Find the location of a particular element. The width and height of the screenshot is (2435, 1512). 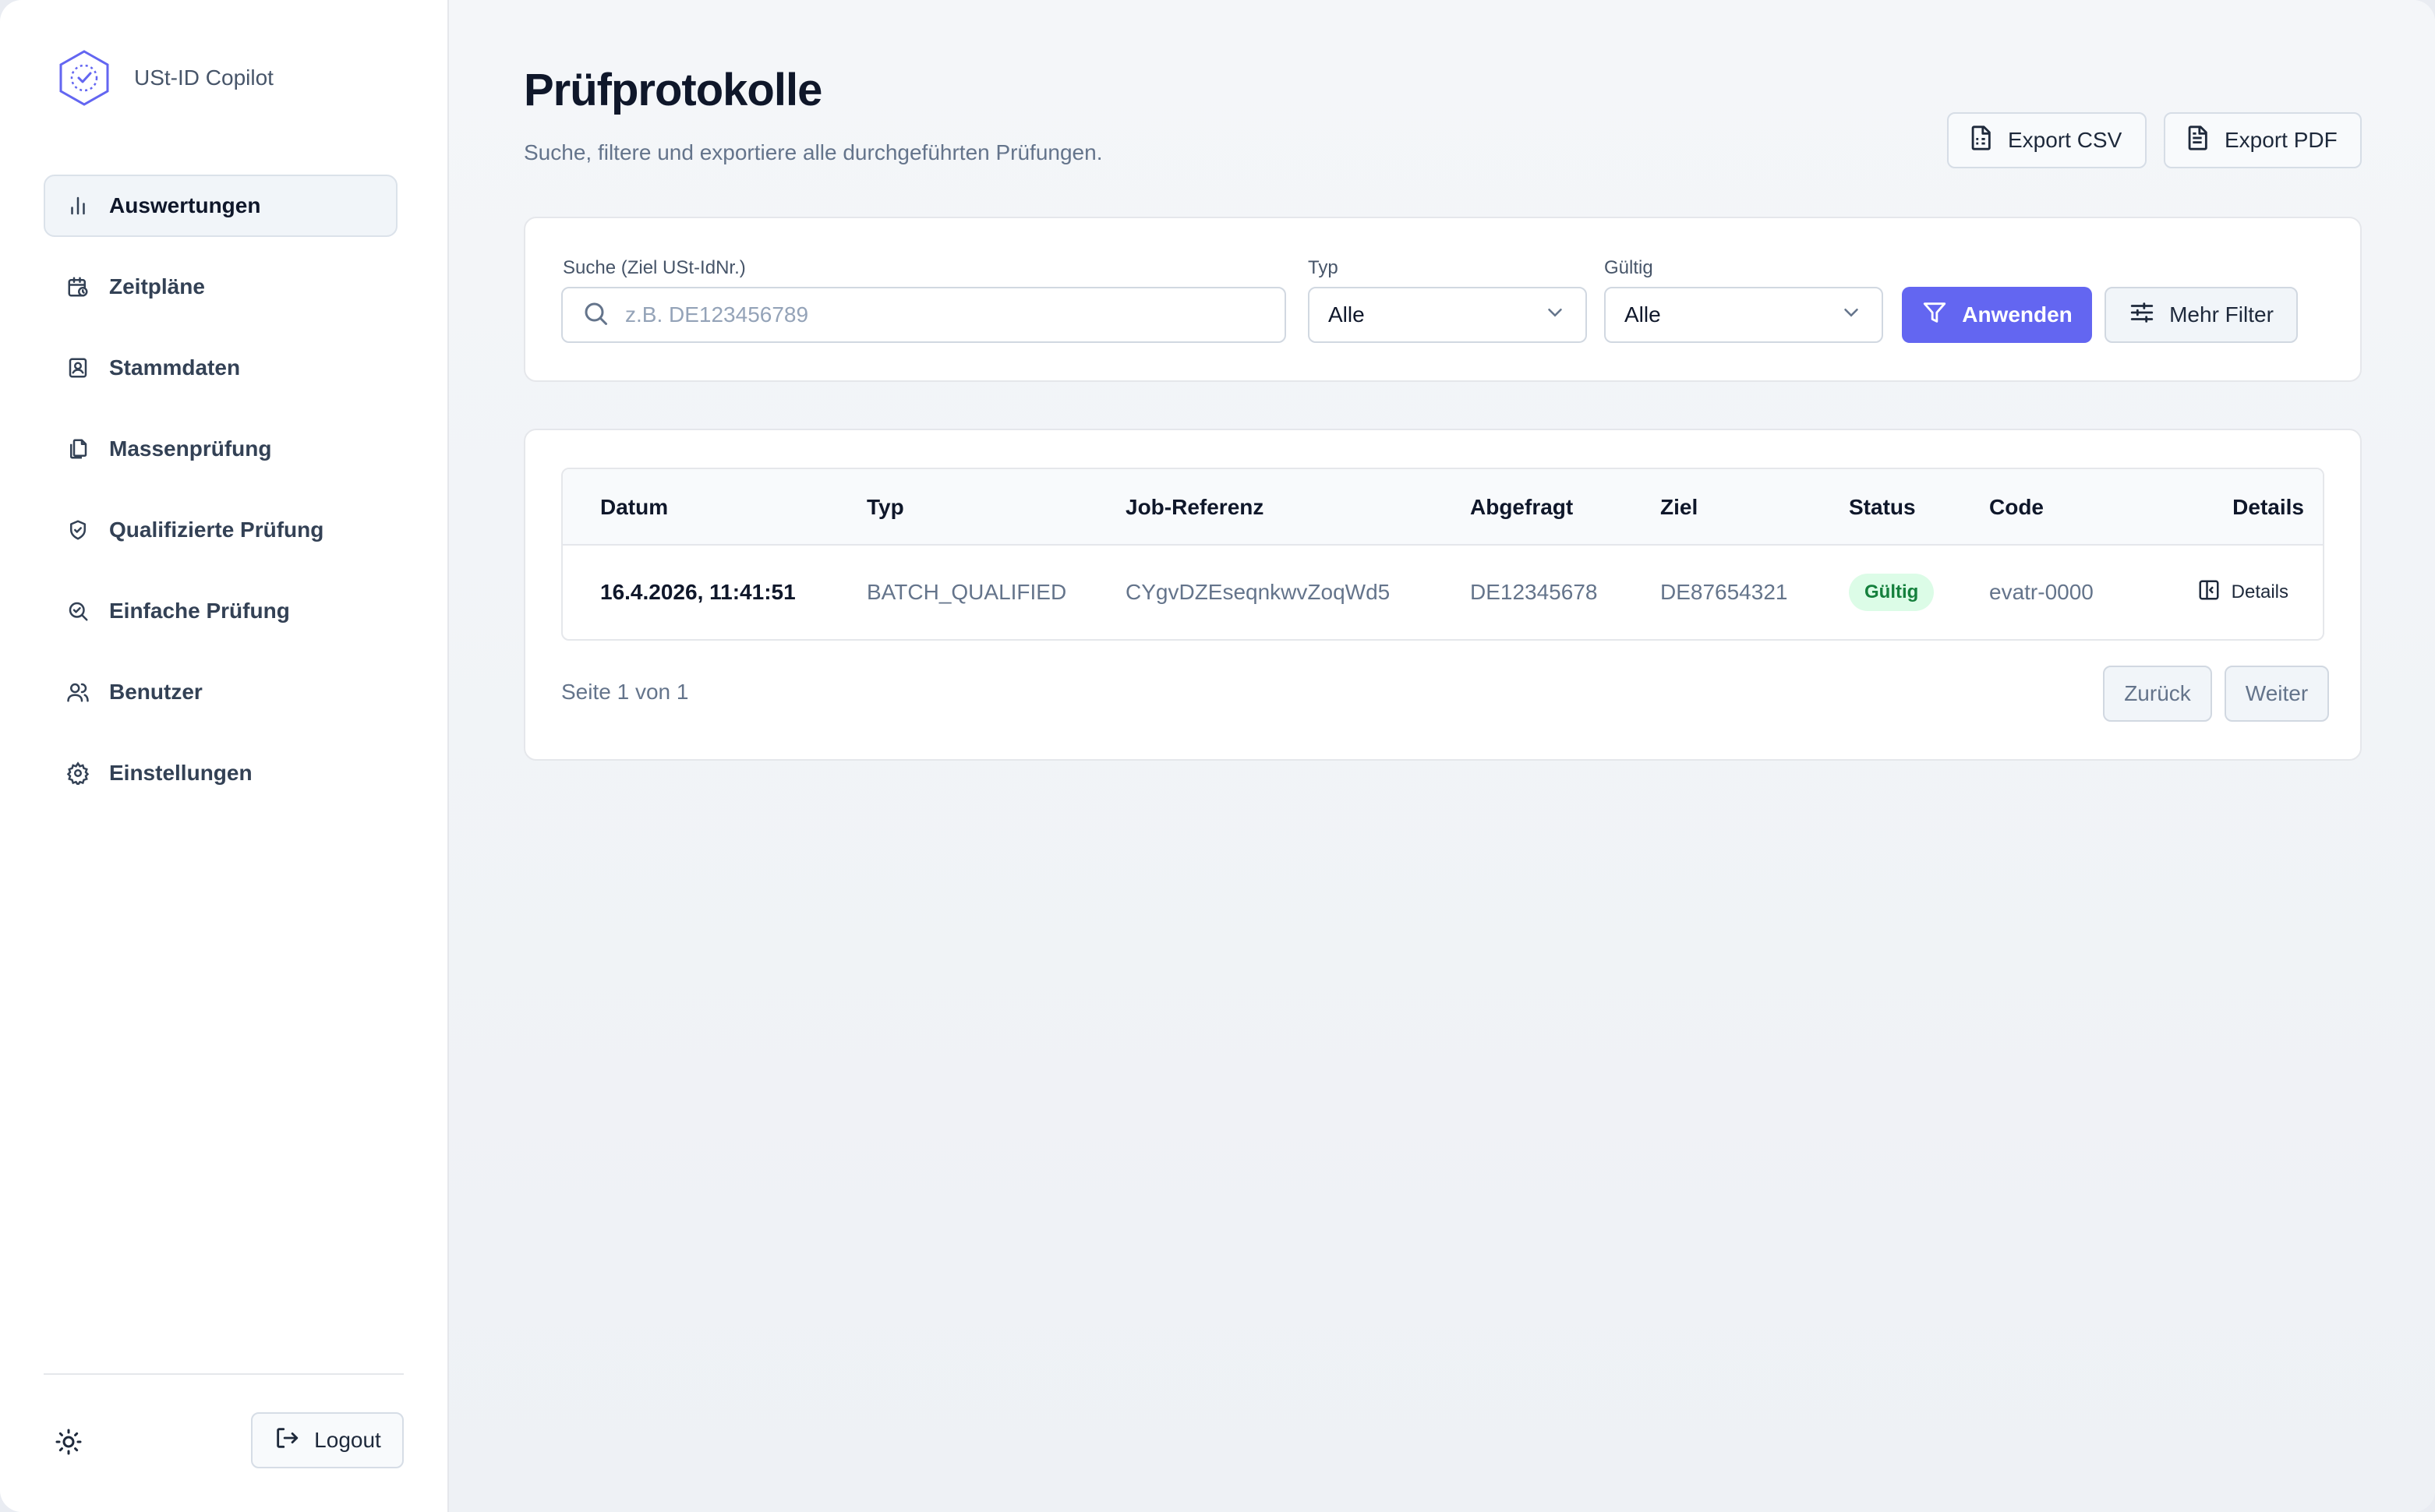

export-csv-button: Export CSV is located at coordinates (2047, 140).